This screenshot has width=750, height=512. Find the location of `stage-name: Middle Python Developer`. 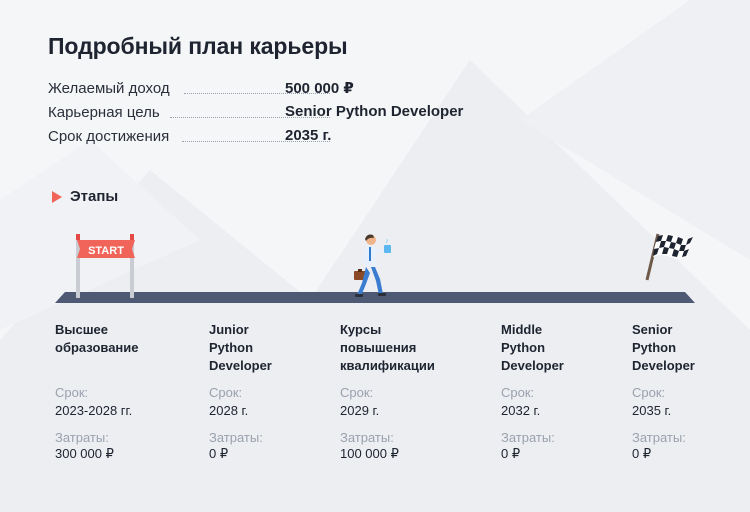

stage-name: Middle Python Developer is located at coordinates (532, 347).